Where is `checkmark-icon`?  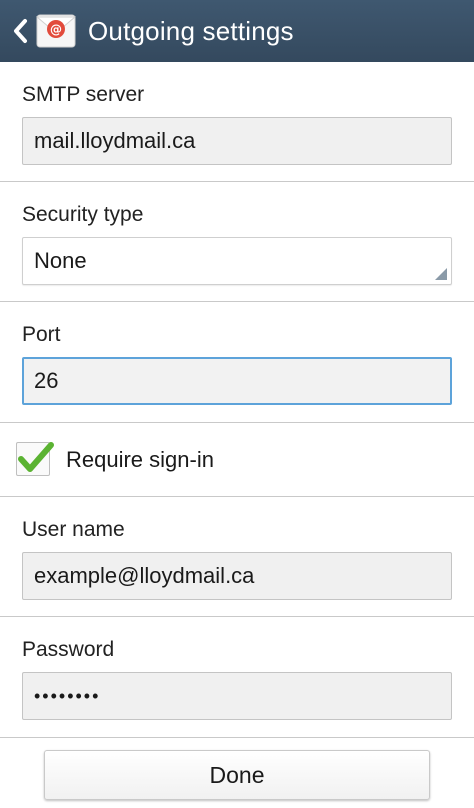 checkmark-icon is located at coordinates (36, 457).